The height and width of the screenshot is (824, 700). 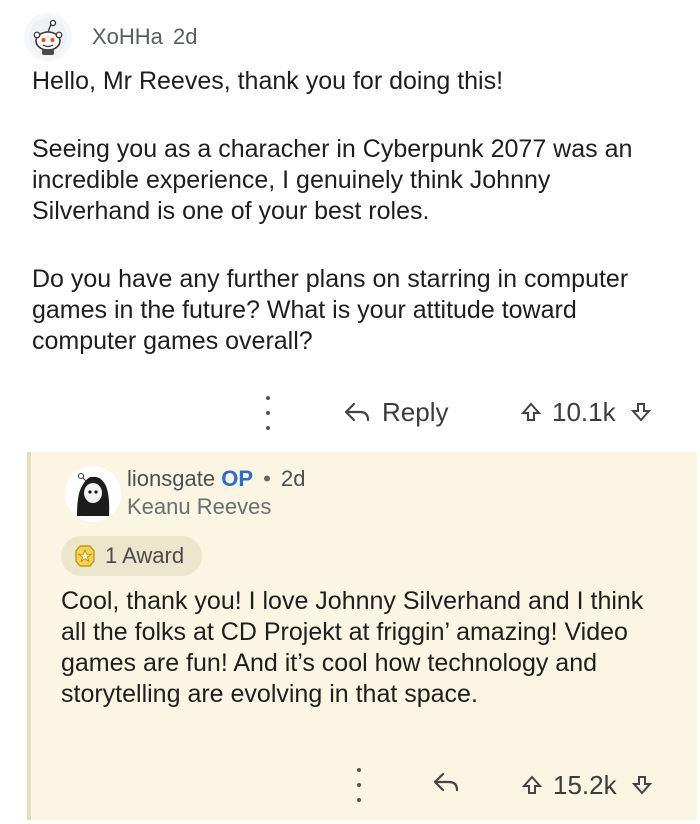 I want to click on award-badge: 1 Award, so click(x=132, y=556).